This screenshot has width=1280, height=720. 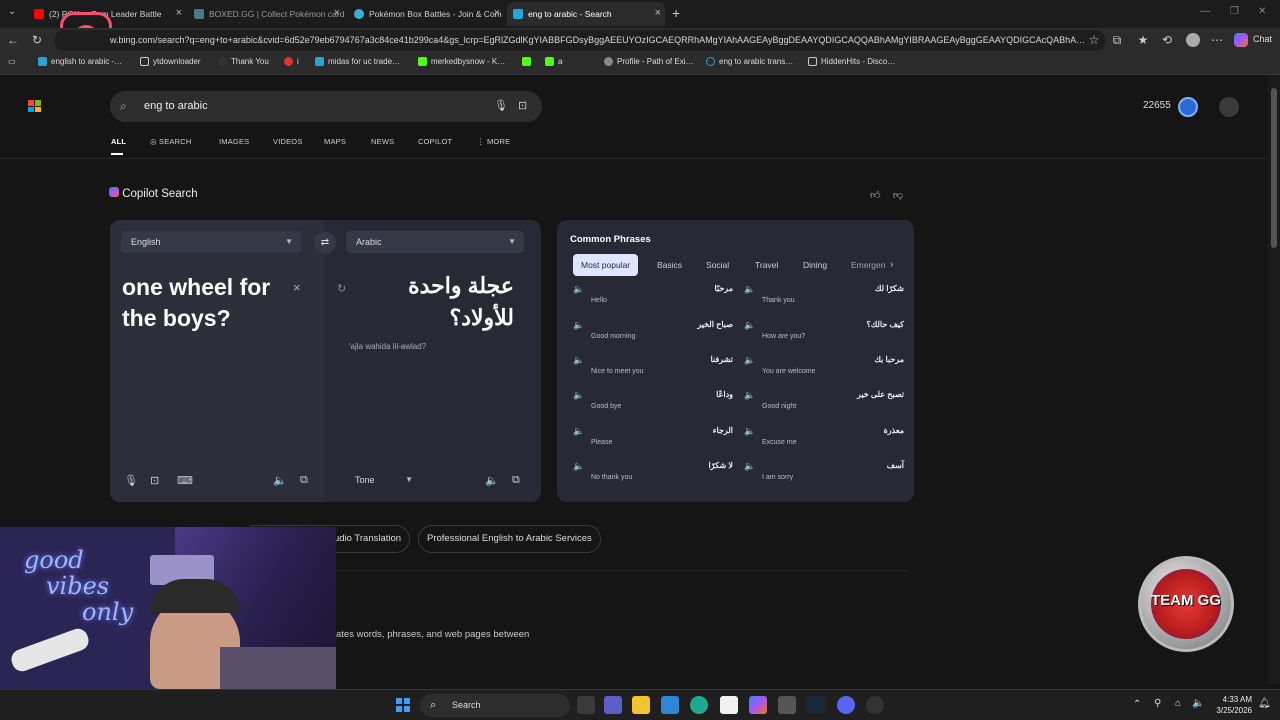 What do you see at coordinates (653, 335) in the screenshot?
I see `phrase-item: 🔈 صباح الخير Good morning` at bounding box center [653, 335].